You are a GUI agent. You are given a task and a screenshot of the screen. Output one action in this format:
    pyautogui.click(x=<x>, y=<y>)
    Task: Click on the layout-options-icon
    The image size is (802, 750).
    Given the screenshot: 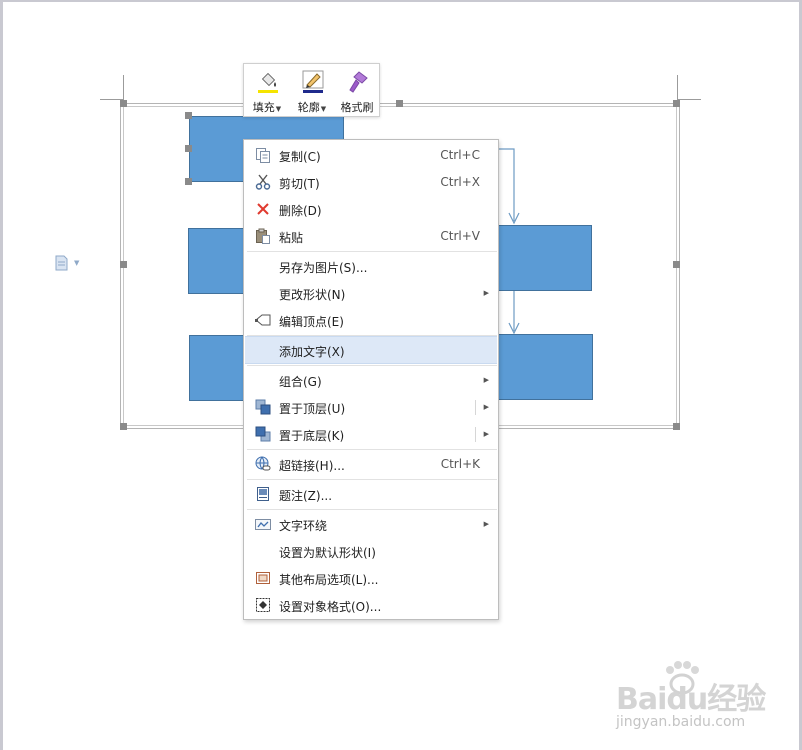 What is the action you would take?
    pyautogui.click(x=263, y=578)
    